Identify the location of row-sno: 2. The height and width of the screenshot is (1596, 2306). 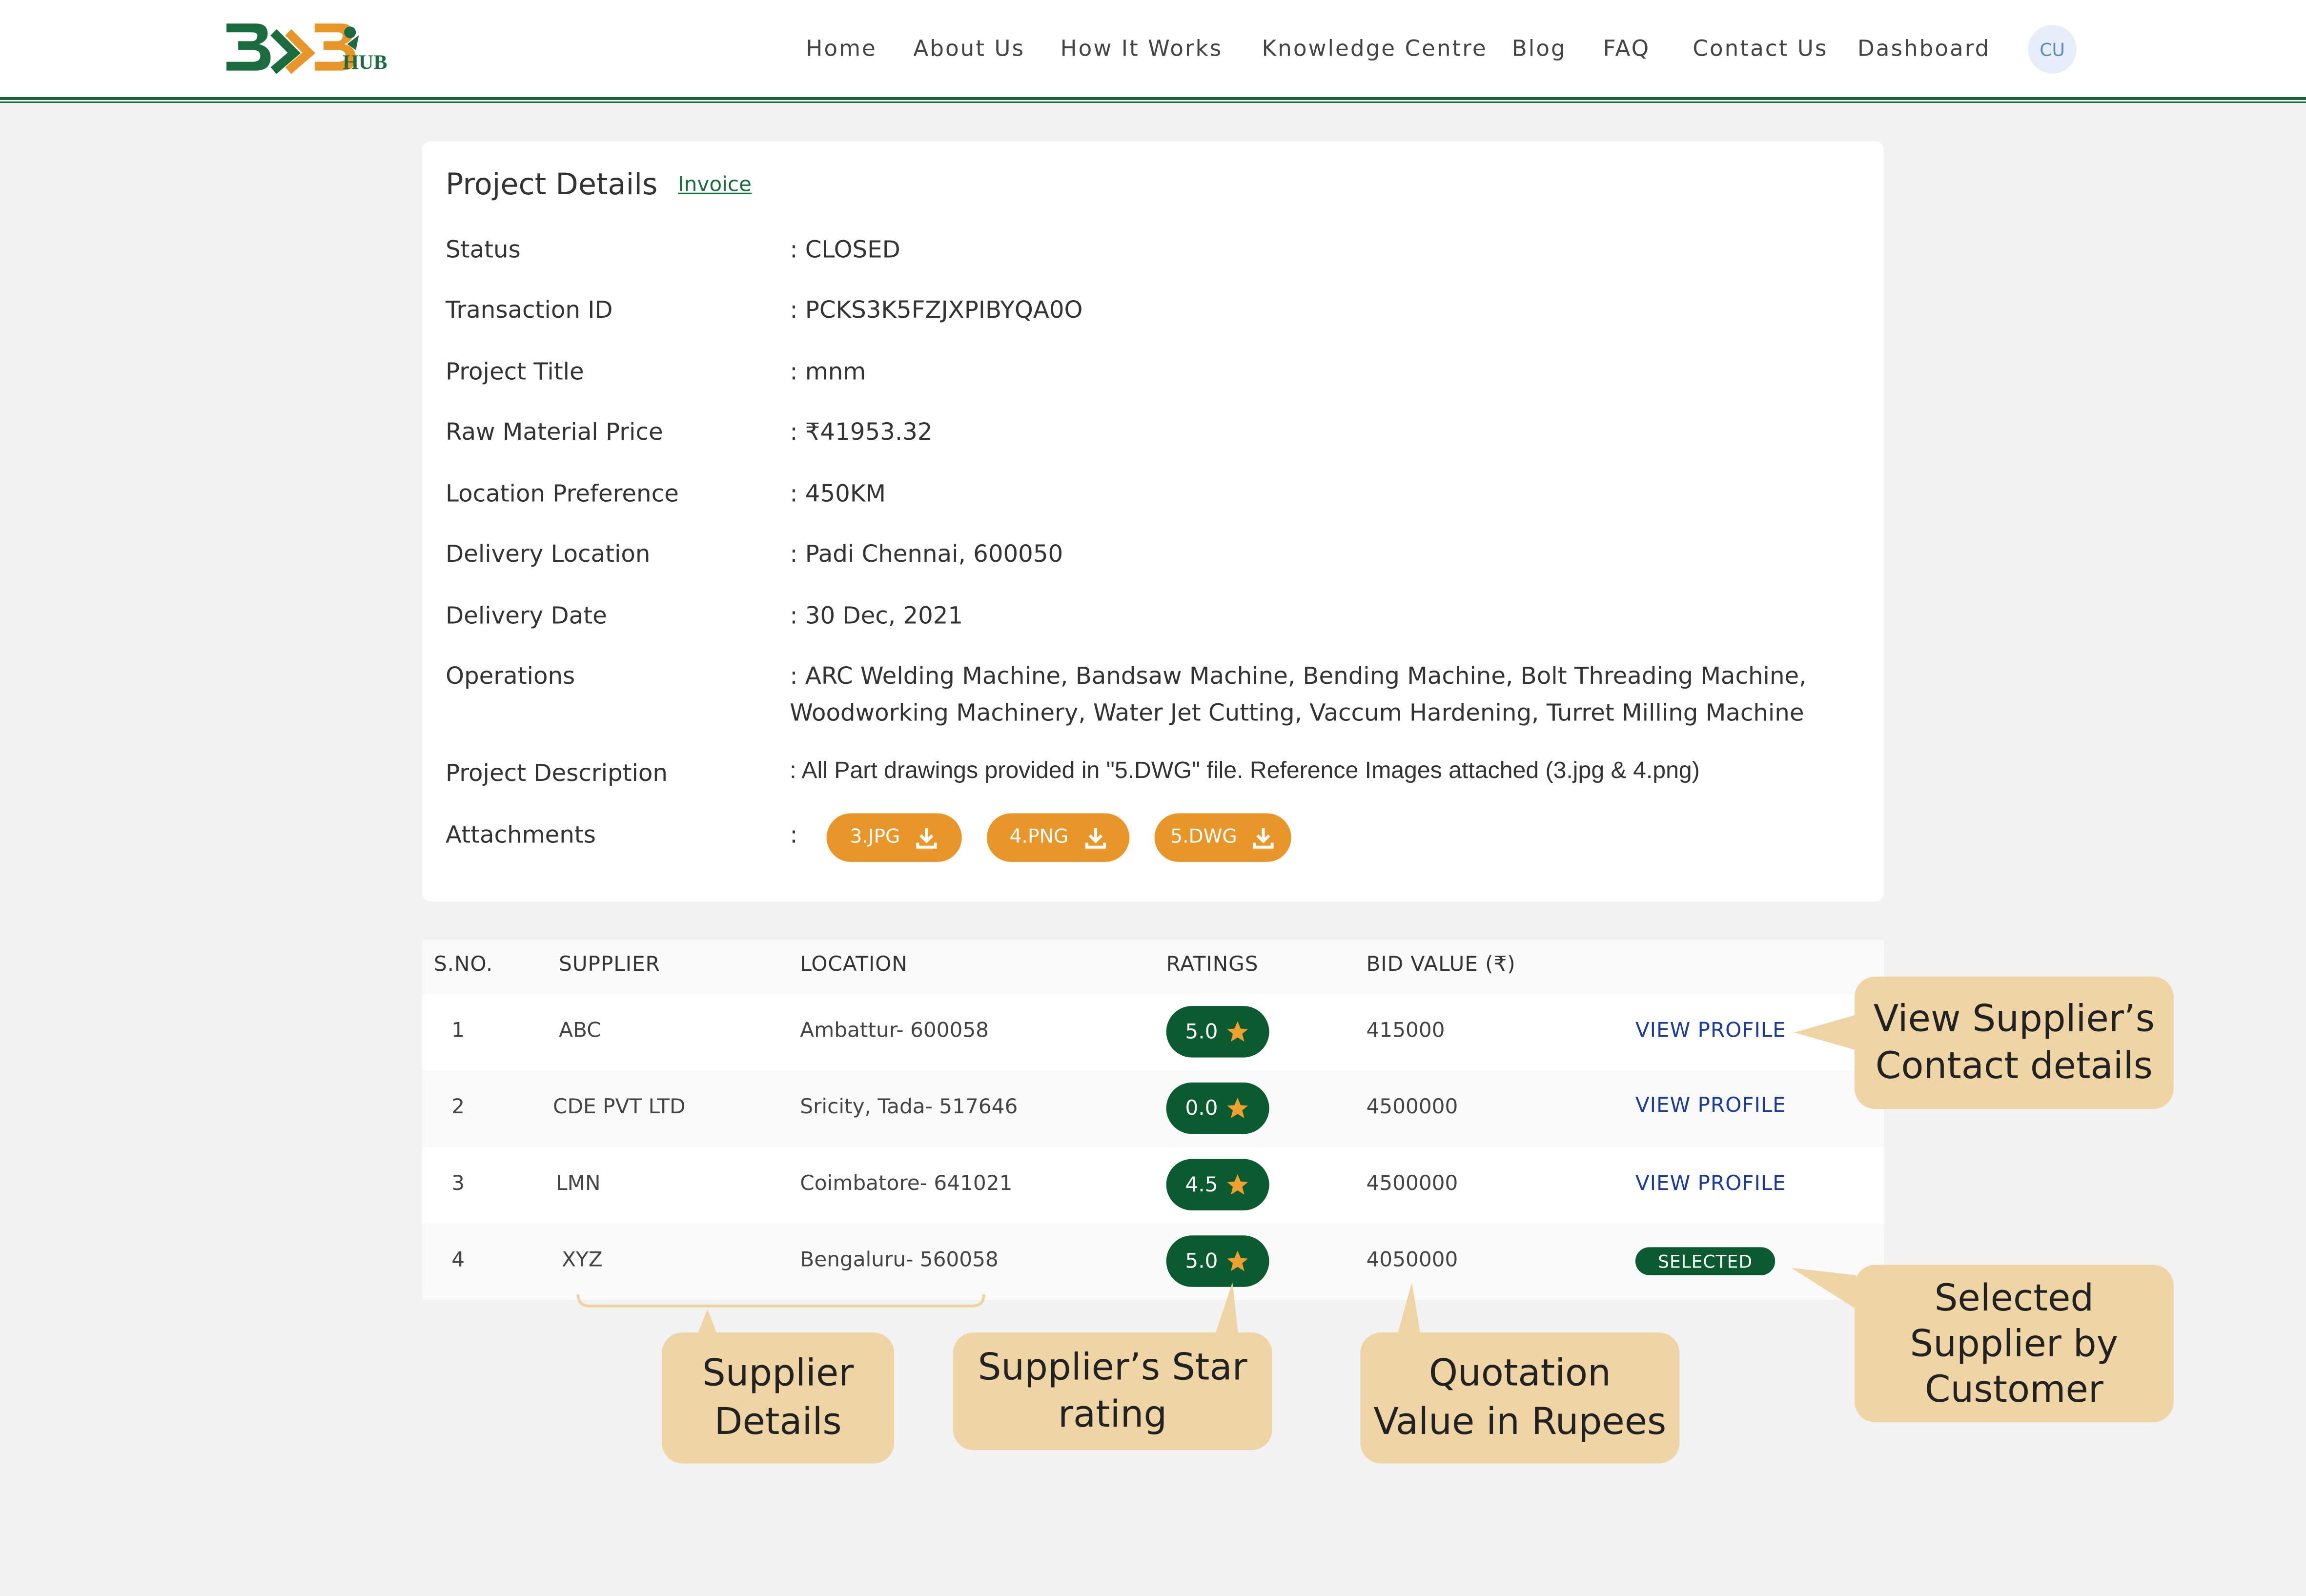
(458, 1107).